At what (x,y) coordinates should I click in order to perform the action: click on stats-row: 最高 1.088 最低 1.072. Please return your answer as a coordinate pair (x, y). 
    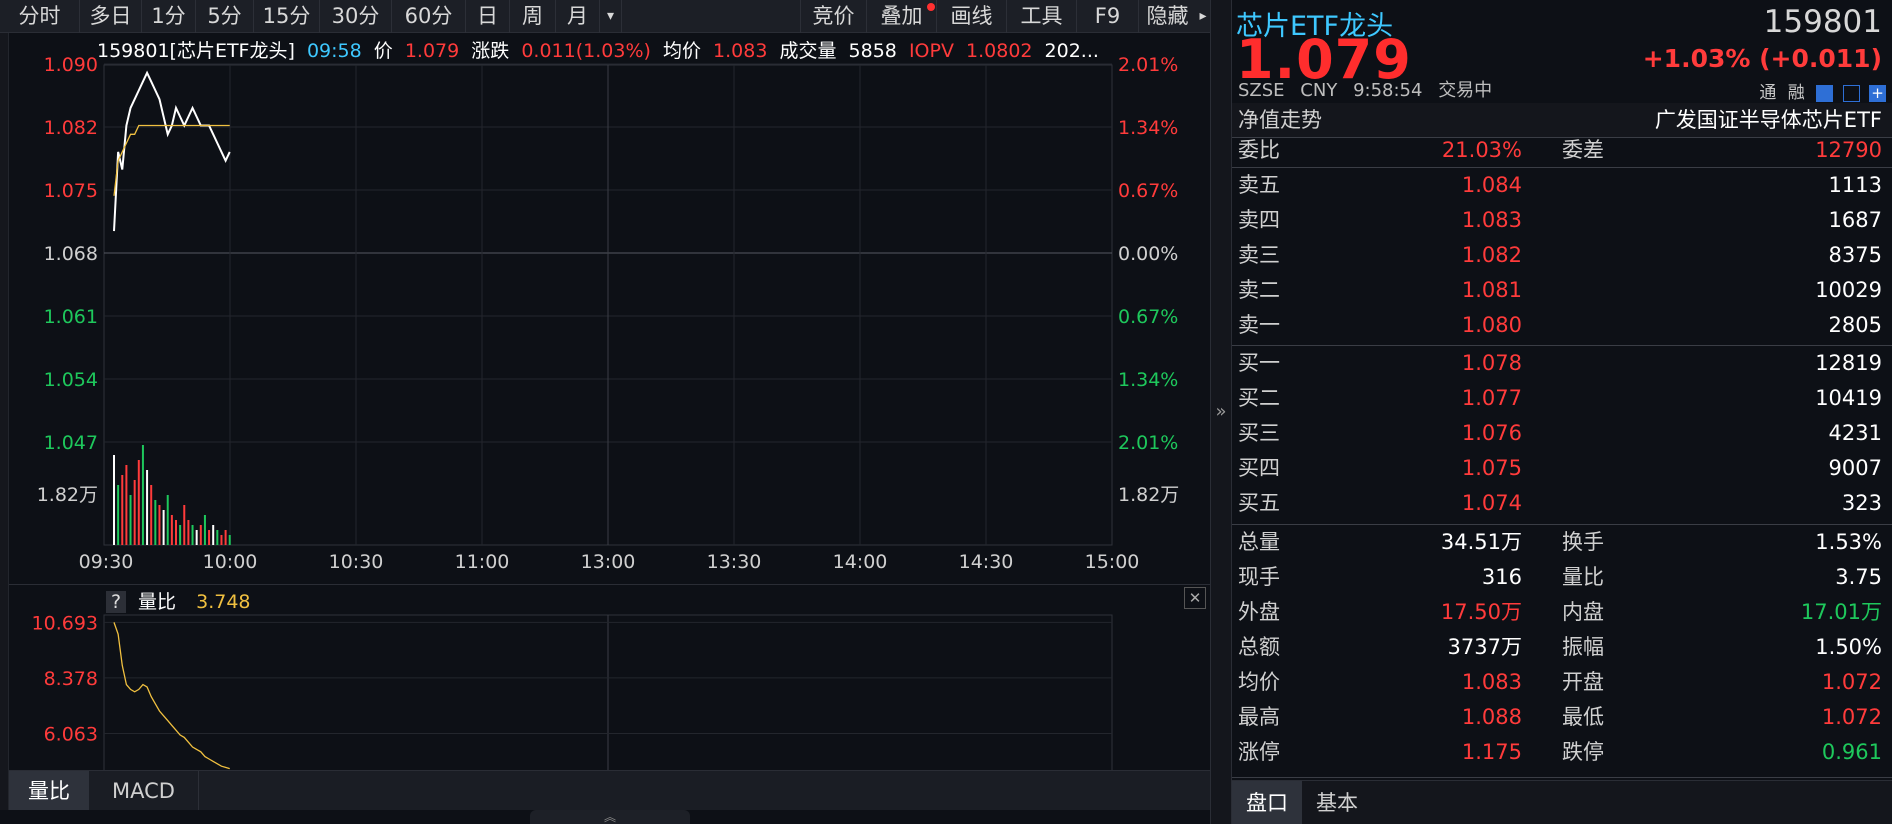
    Looking at the image, I should click on (1562, 717).